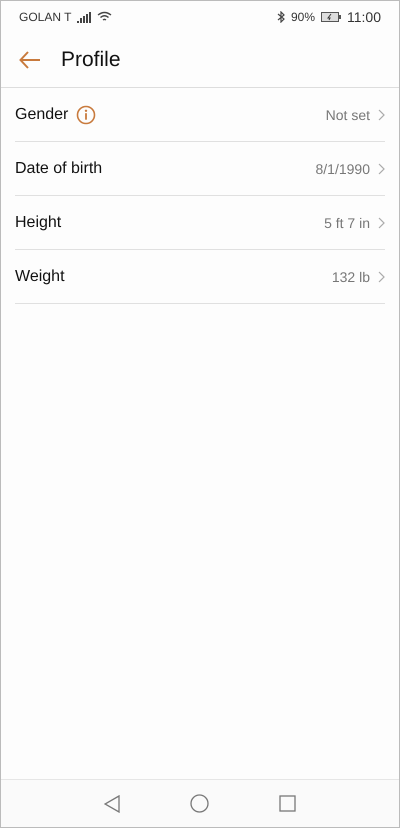  I want to click on back-arrow-icon, so click(30, 60).